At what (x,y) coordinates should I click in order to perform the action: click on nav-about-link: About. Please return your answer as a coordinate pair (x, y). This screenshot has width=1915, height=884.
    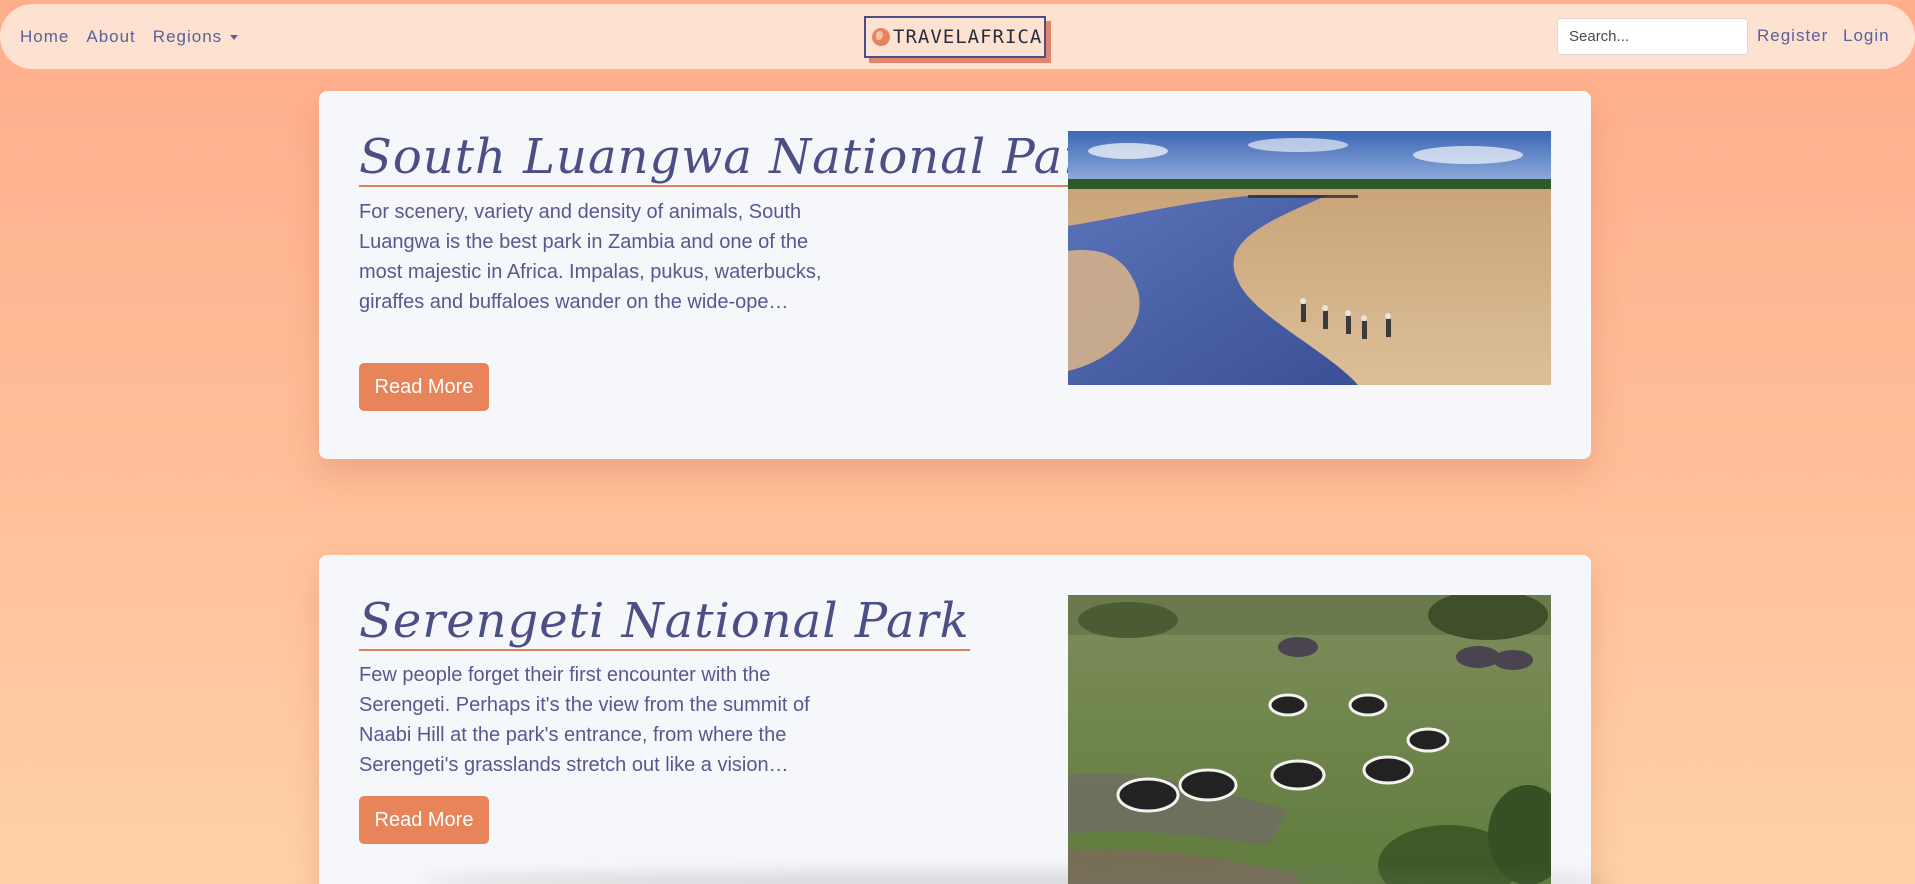
    Looking at the image, I should click on (110, 37).